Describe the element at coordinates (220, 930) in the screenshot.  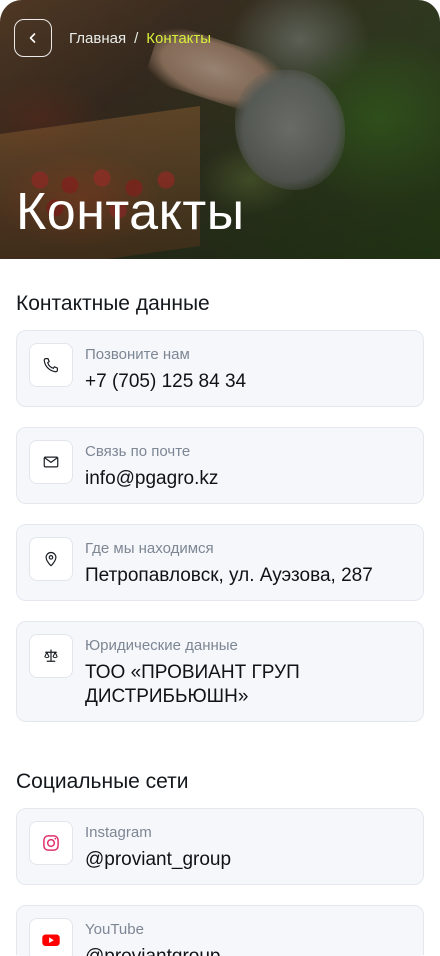
I see `social-card-youtube: YouTube @proviantgroup` at that location.